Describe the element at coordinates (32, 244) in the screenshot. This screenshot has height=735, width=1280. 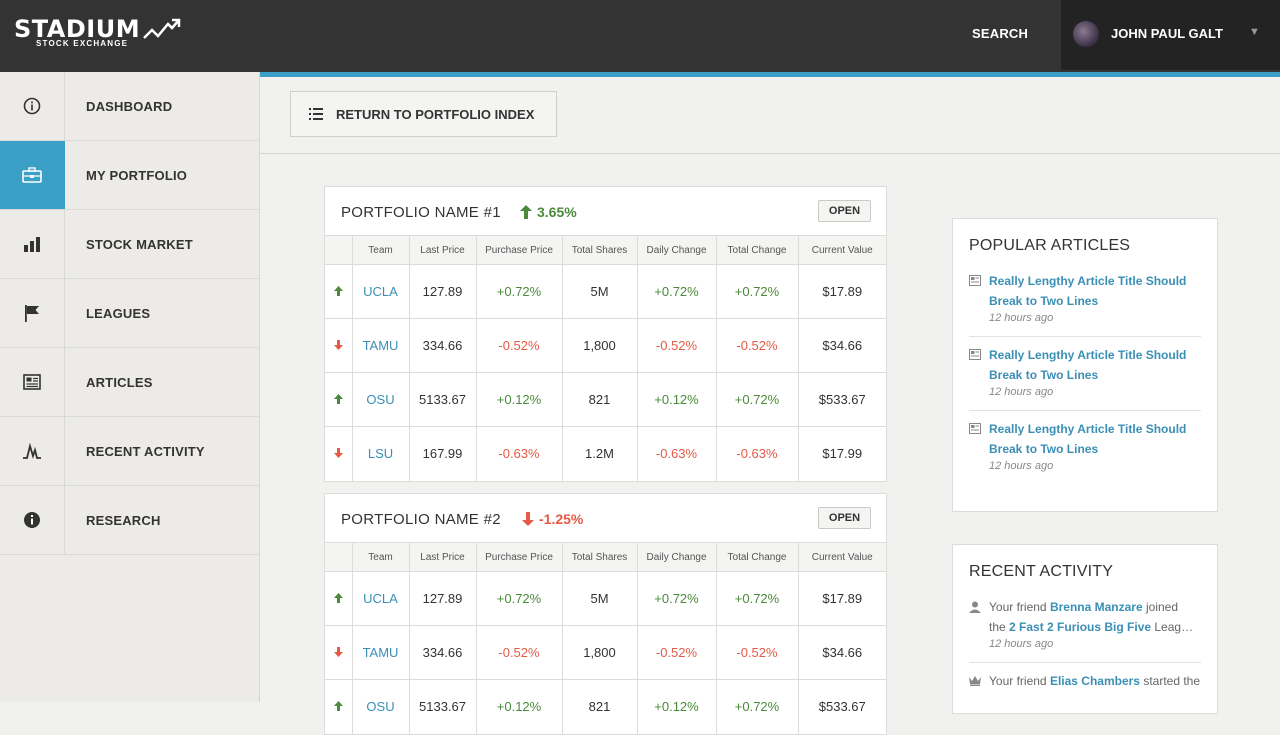
I see `bar-chart-icon` at that location.